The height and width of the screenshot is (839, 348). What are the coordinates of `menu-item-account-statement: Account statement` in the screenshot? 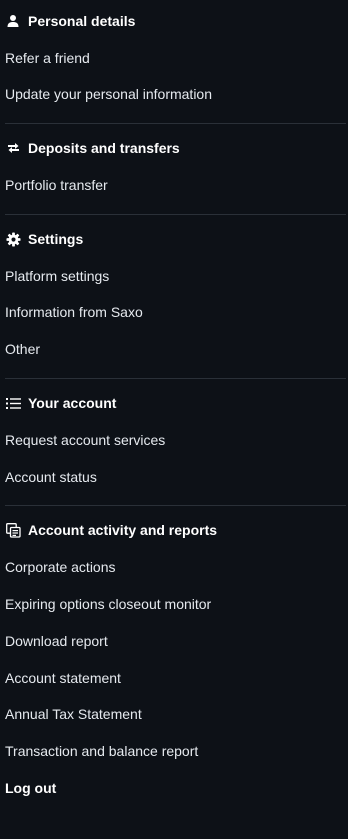 It's located at (63, 678).